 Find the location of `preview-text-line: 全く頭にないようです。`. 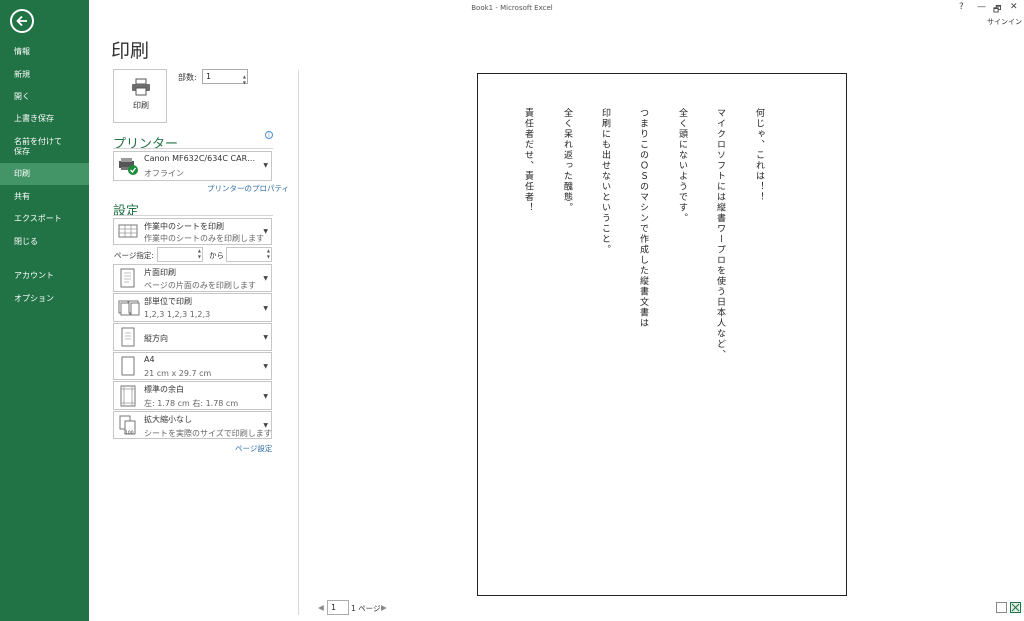

preview-text-line: 全く頭にないようです。 is located at coordinates (682, 166).